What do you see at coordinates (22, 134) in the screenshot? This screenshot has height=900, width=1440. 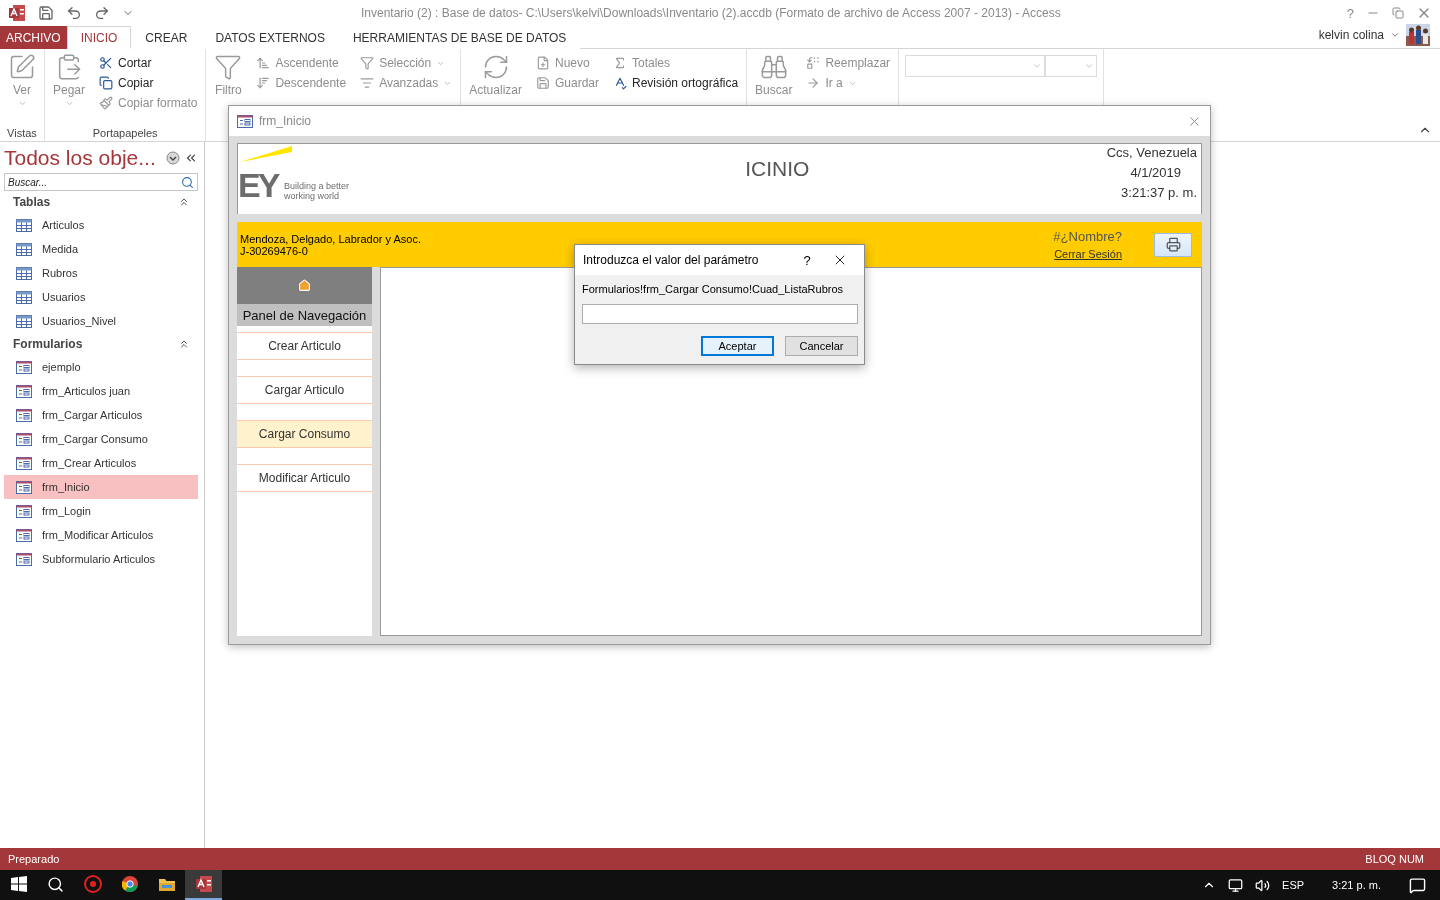 I see `group-label: Vistas` at bounding box center [22, 134].